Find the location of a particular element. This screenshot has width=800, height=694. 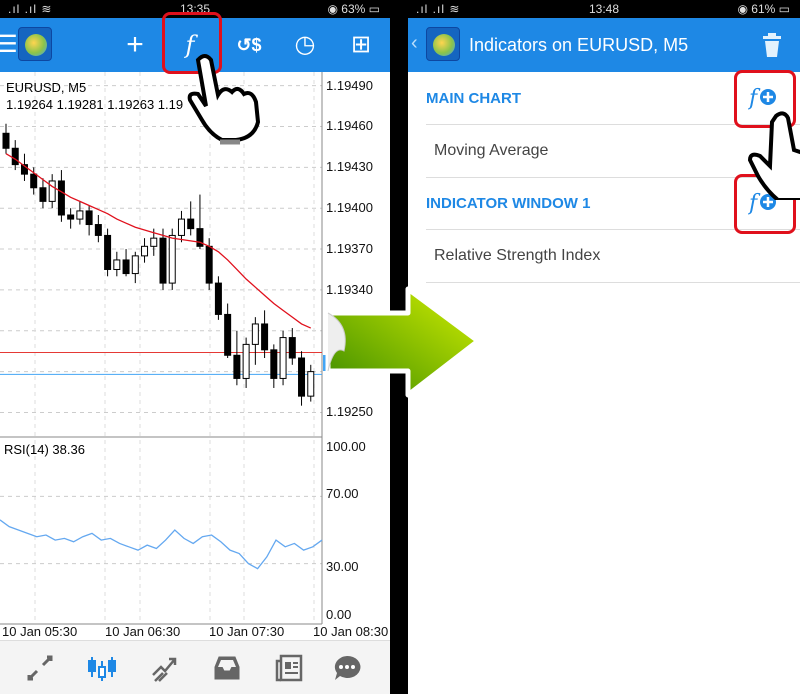

rsi-label: RSI(14) 38.36 is located at coordinates (44, 449).